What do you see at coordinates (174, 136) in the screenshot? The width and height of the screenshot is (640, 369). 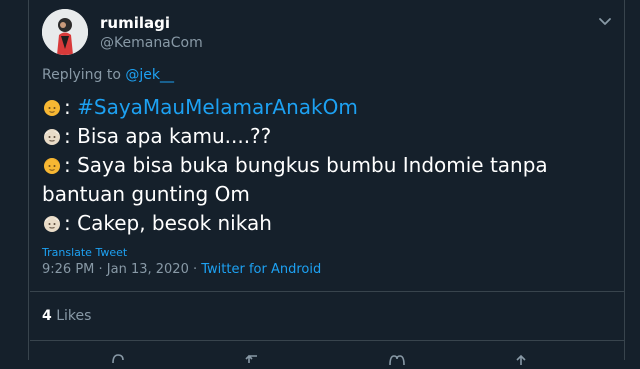 I see `tweet-line-text: Bisa apa kamu....??` at bounding box center [174, 136].